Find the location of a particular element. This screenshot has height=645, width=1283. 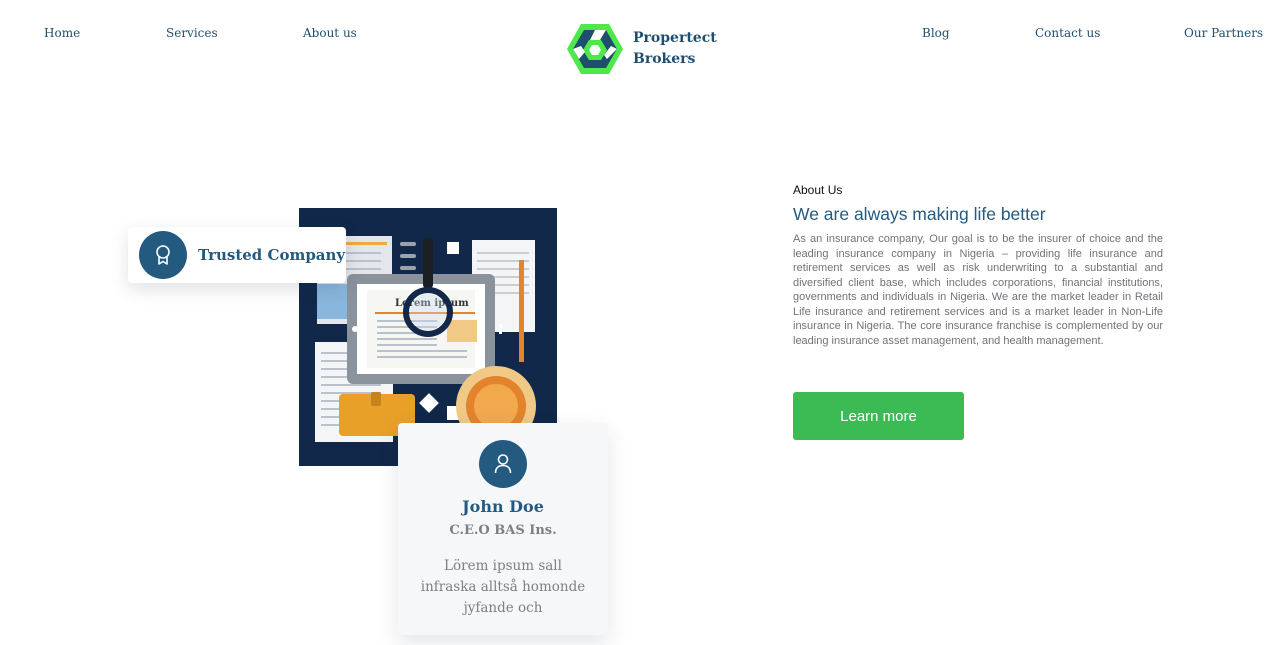

nav-contact: Contact us is located at coordinates (1067, 33).